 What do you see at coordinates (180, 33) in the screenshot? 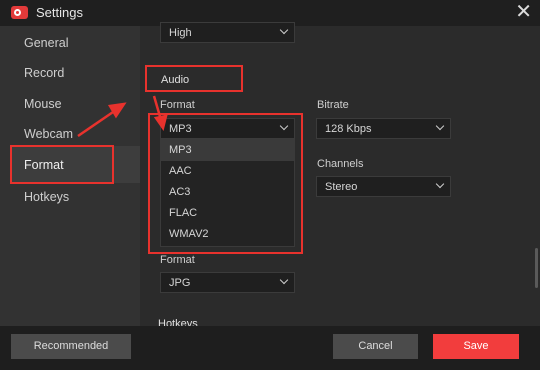
I see `video-quality-value: High` at bounding box center [180, 33].